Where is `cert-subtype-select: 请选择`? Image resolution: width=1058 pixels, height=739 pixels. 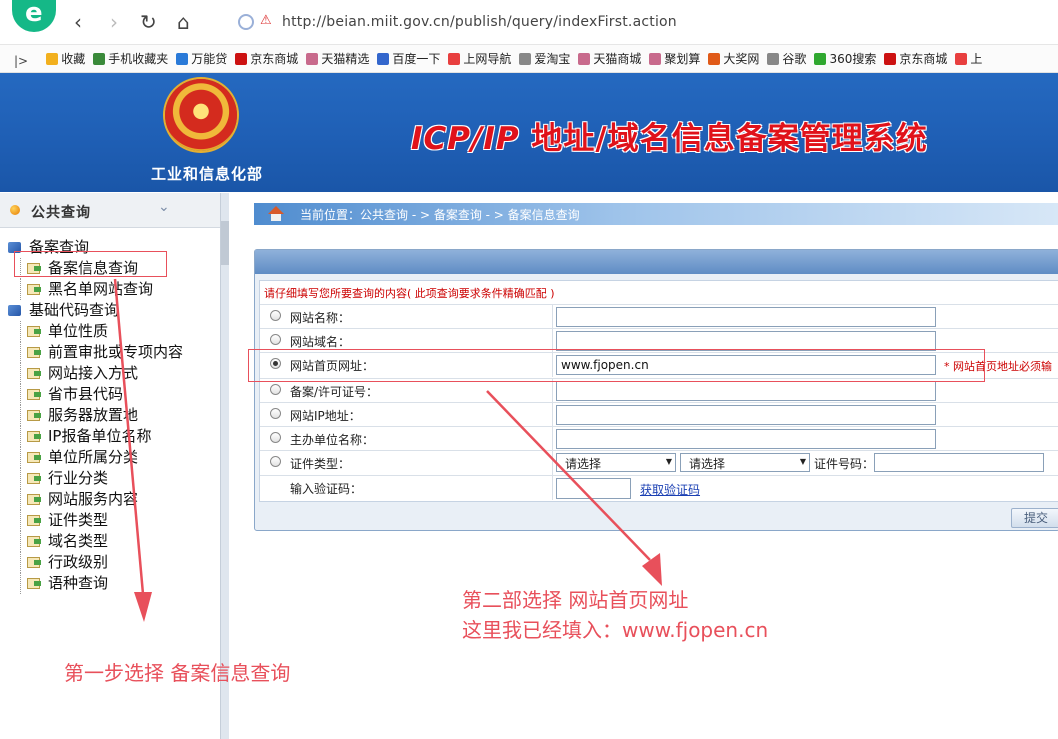 cert-subtype-select: 请选择 is located at coordinates (745, 462).